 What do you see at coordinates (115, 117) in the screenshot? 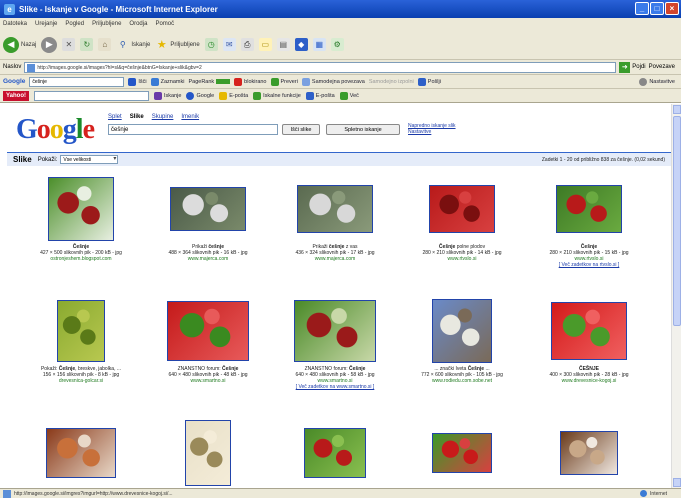
I see `tab-0: Splet` at bounding box center [115, 117].